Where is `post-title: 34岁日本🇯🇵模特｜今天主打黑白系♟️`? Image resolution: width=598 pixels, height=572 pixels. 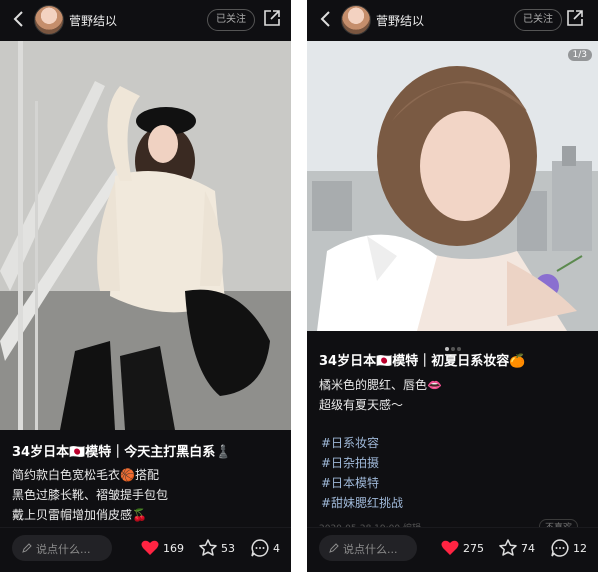
post-title: 34岁日本🇯🇵模特｜今天主打黑白系♟️ is located at coordinates (122, 452).